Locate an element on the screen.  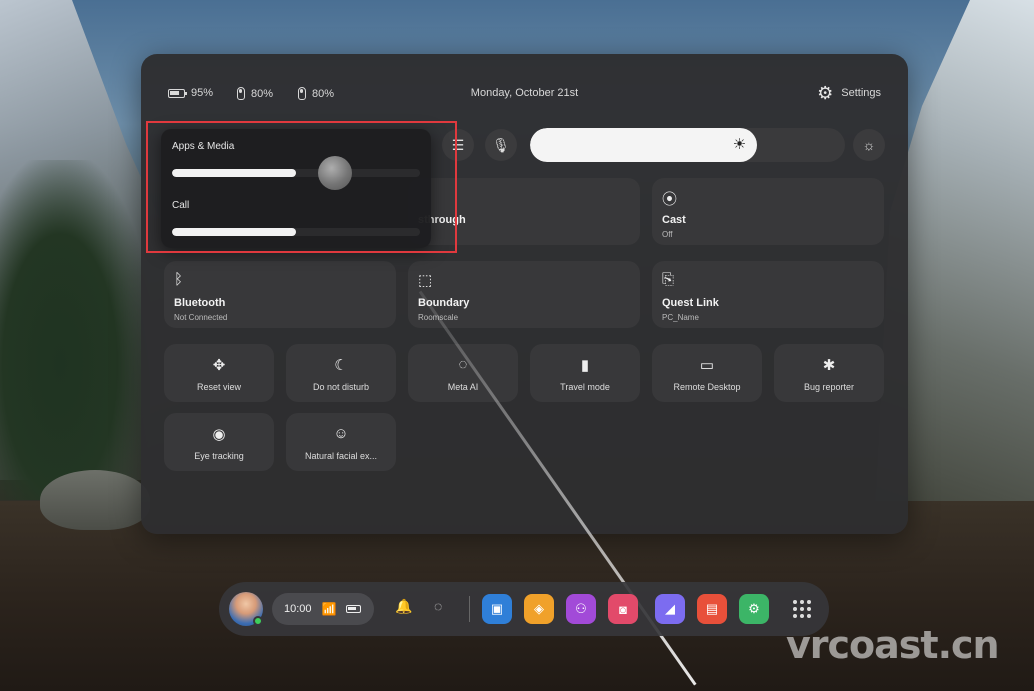
brightness-slider: ☀ is located at coordinates (687, 145).